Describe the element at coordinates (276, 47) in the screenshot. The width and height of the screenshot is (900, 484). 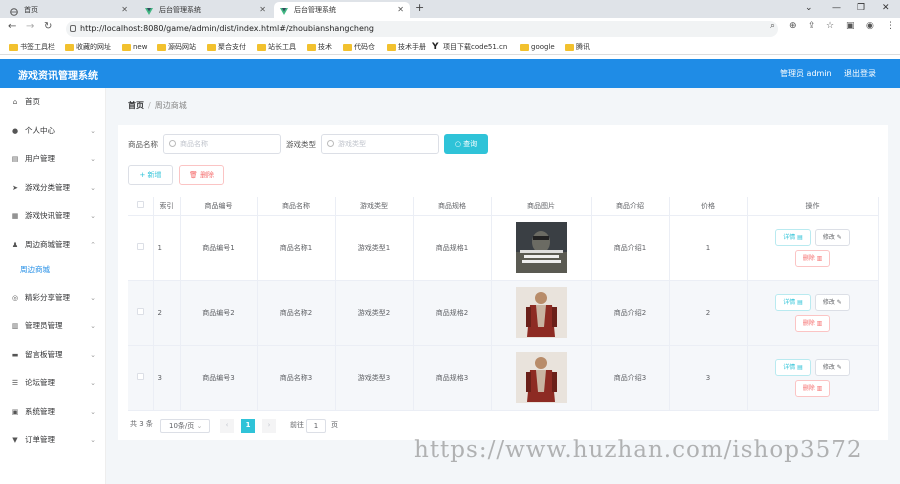
I see `bookmark-item: 站长工具` at that location.